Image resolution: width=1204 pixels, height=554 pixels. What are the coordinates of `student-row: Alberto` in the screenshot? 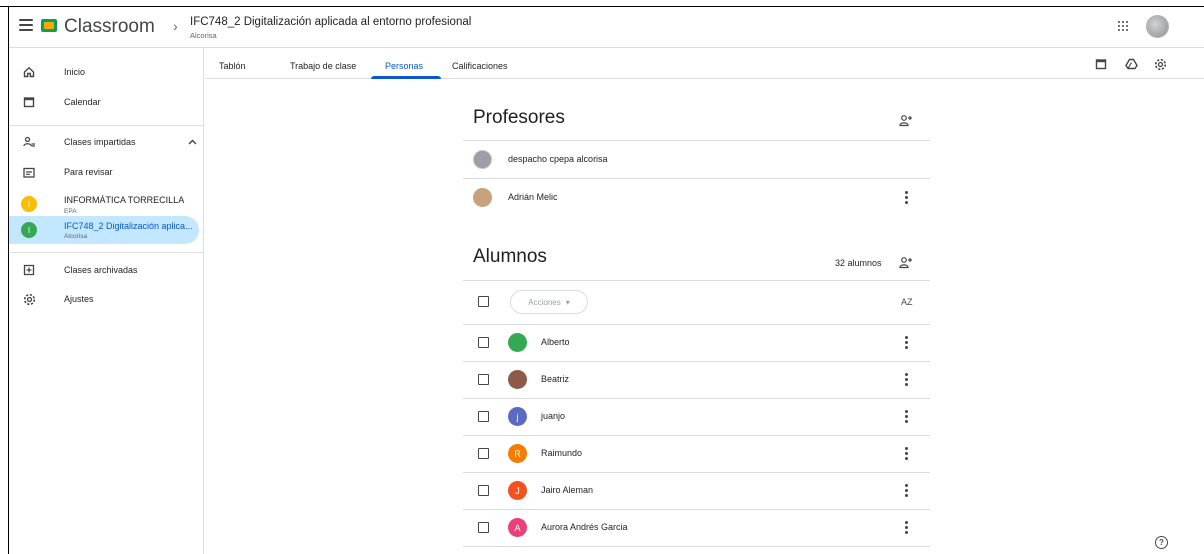 It's located at (696, 343).